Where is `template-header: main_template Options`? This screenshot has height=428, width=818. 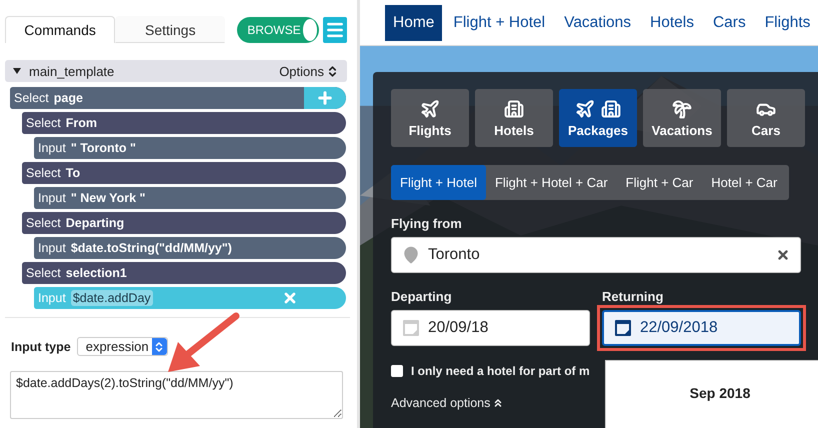 template-header: main_template Options is located at coordinates (176, 71).